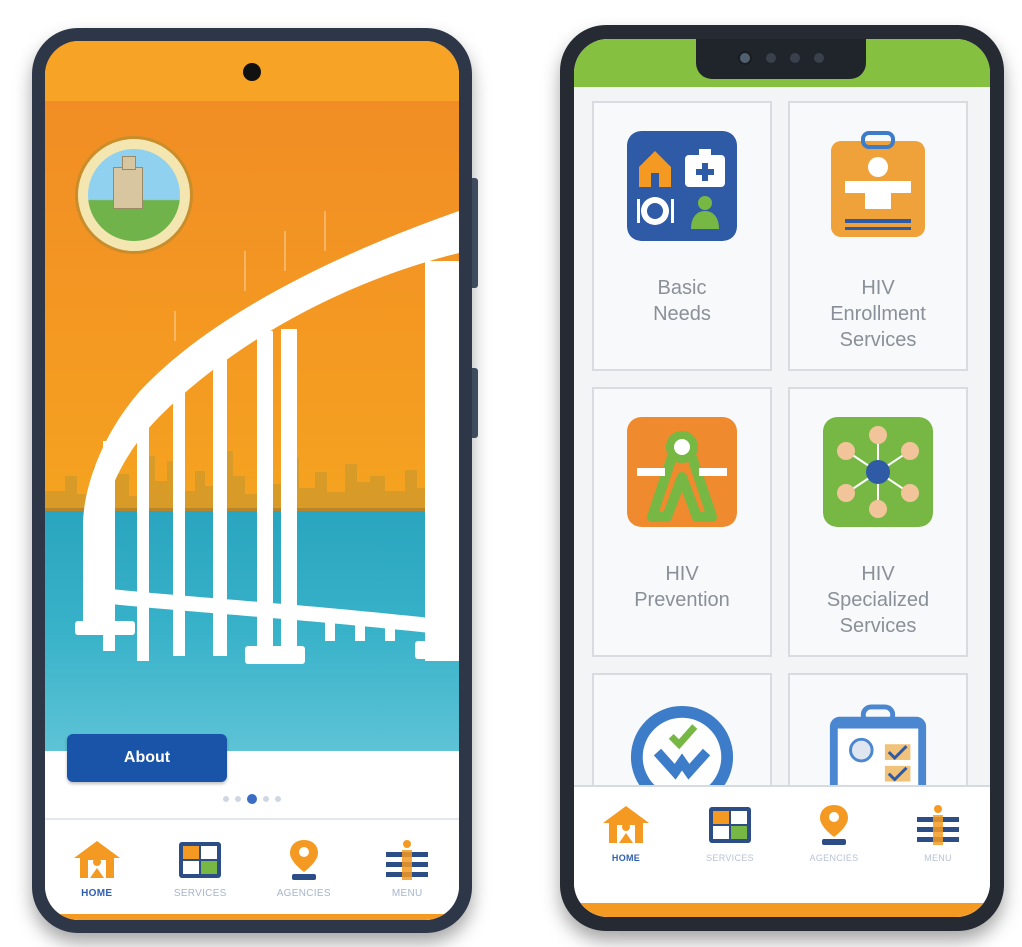  What do you see at coordinates (781, 59) in the screenshot?
I see `phone-notch` at bounding box center [781, 59].